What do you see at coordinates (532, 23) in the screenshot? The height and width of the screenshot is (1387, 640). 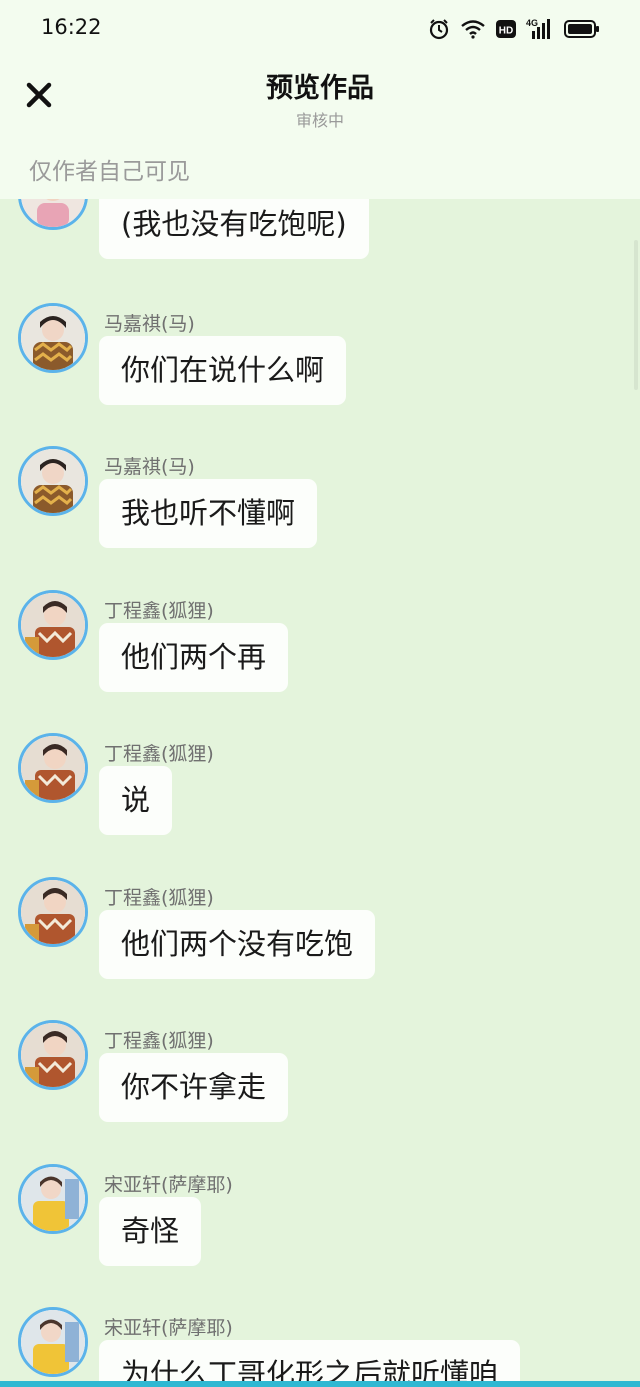 I see `svg-text: 4G` at bounding box center [532, 23].